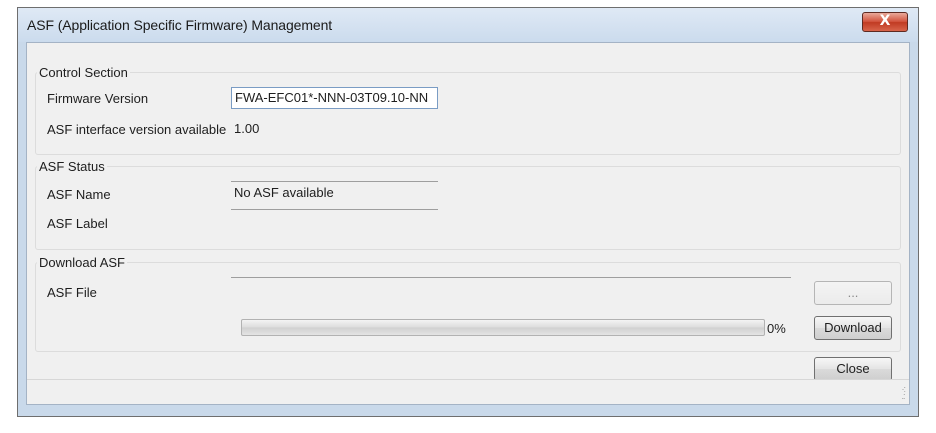  I want to click on close-icon: X, so click(885, 21).